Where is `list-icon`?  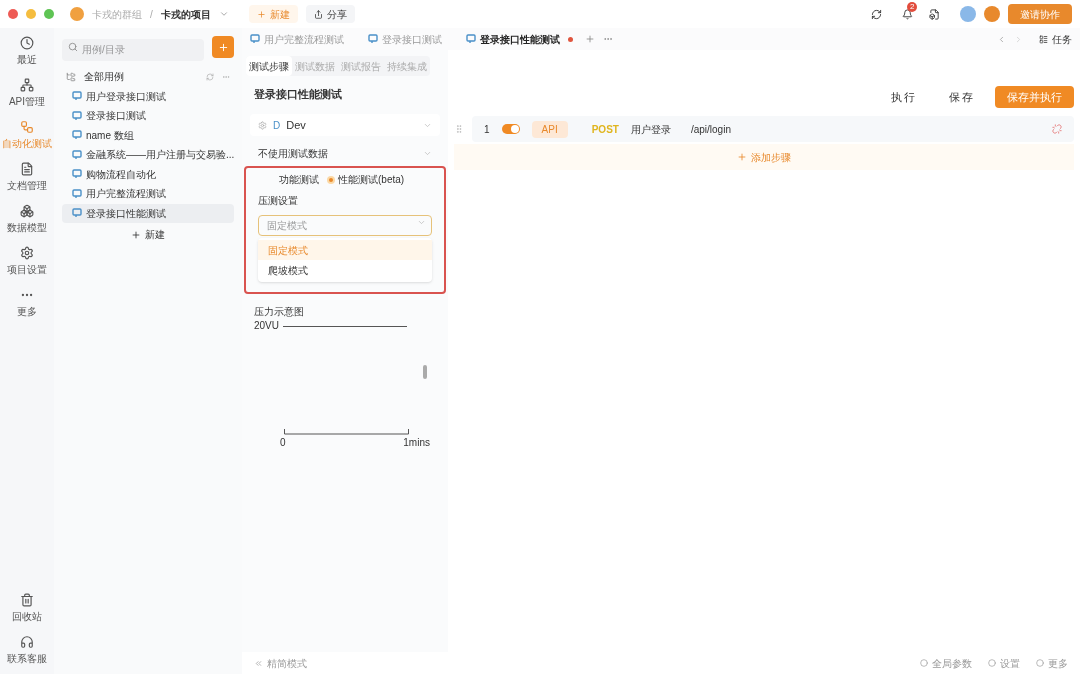
list-icon is located at coordinates (1043, 39).